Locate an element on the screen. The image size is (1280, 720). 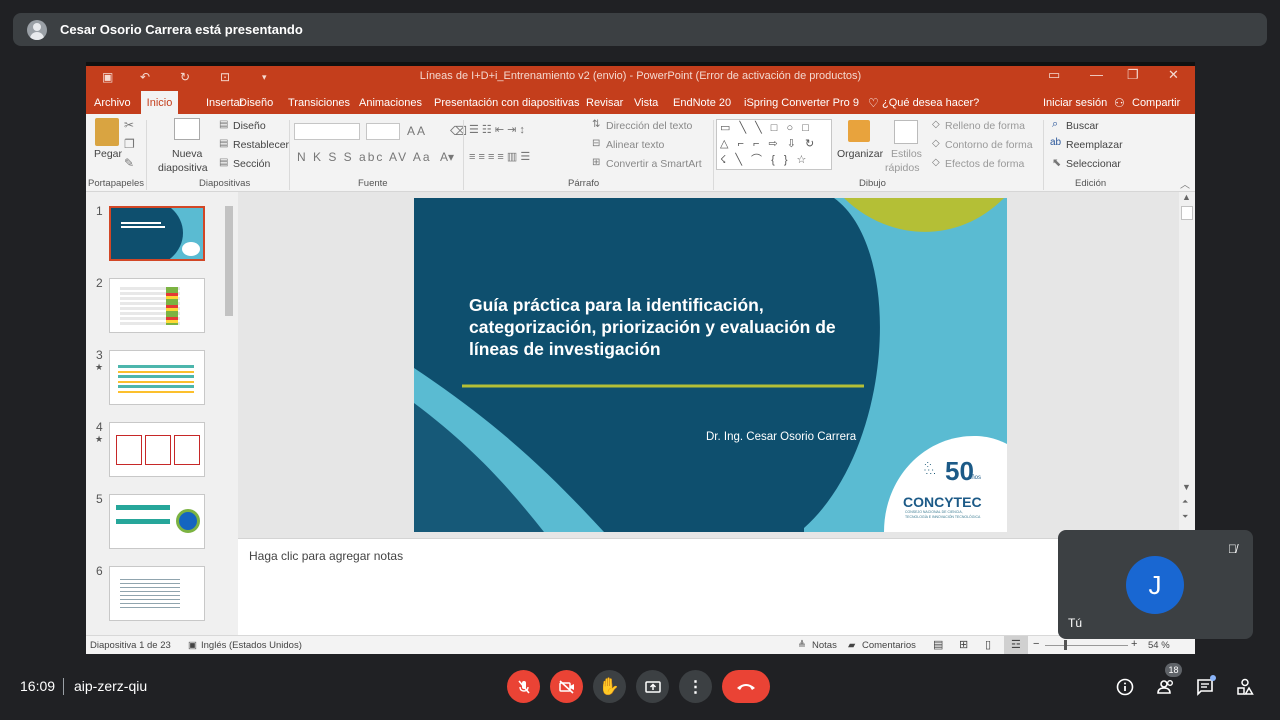
convert-smartart-button: Convertir a SmartArt is located at coordinates (654, 164).